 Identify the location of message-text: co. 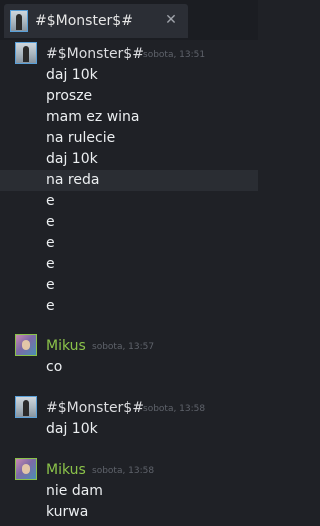
(54, 367).